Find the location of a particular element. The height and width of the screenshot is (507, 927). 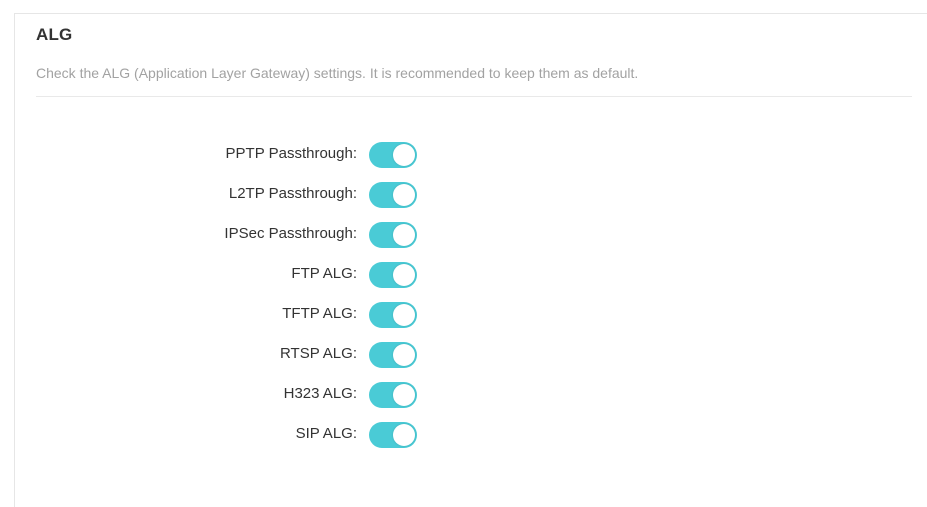

ipsec-passthrough-toggle is located at coordinates (393, 235).